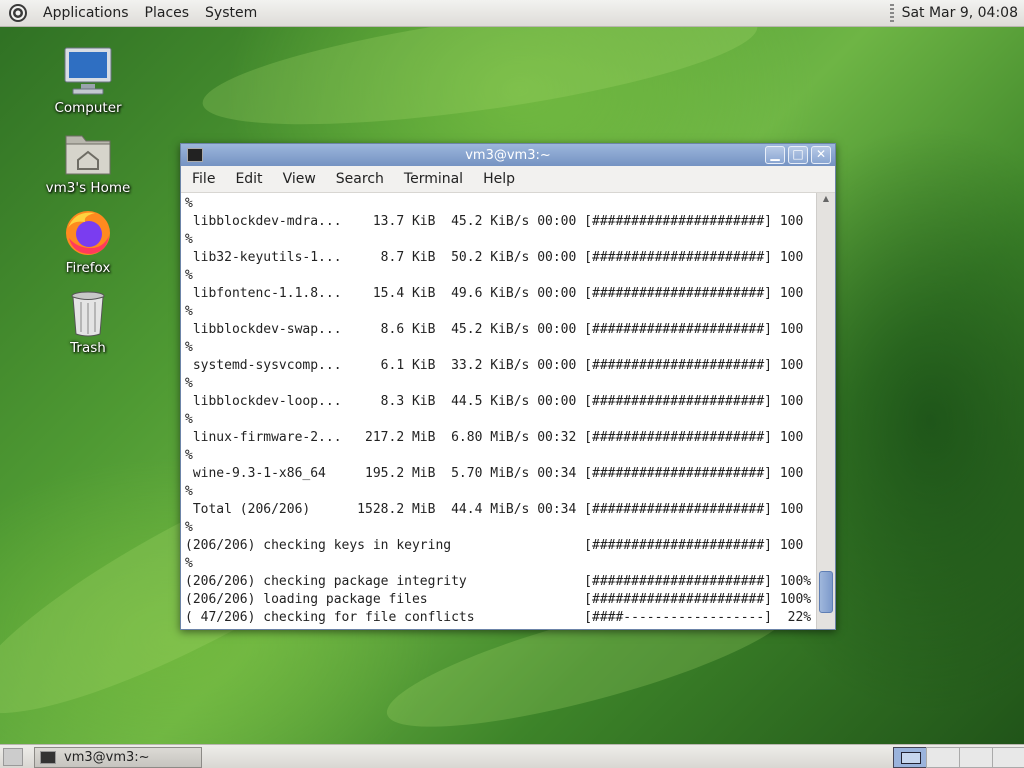  I want to click on clock: Sat Mar 9, 04:08, so click(960, 13).